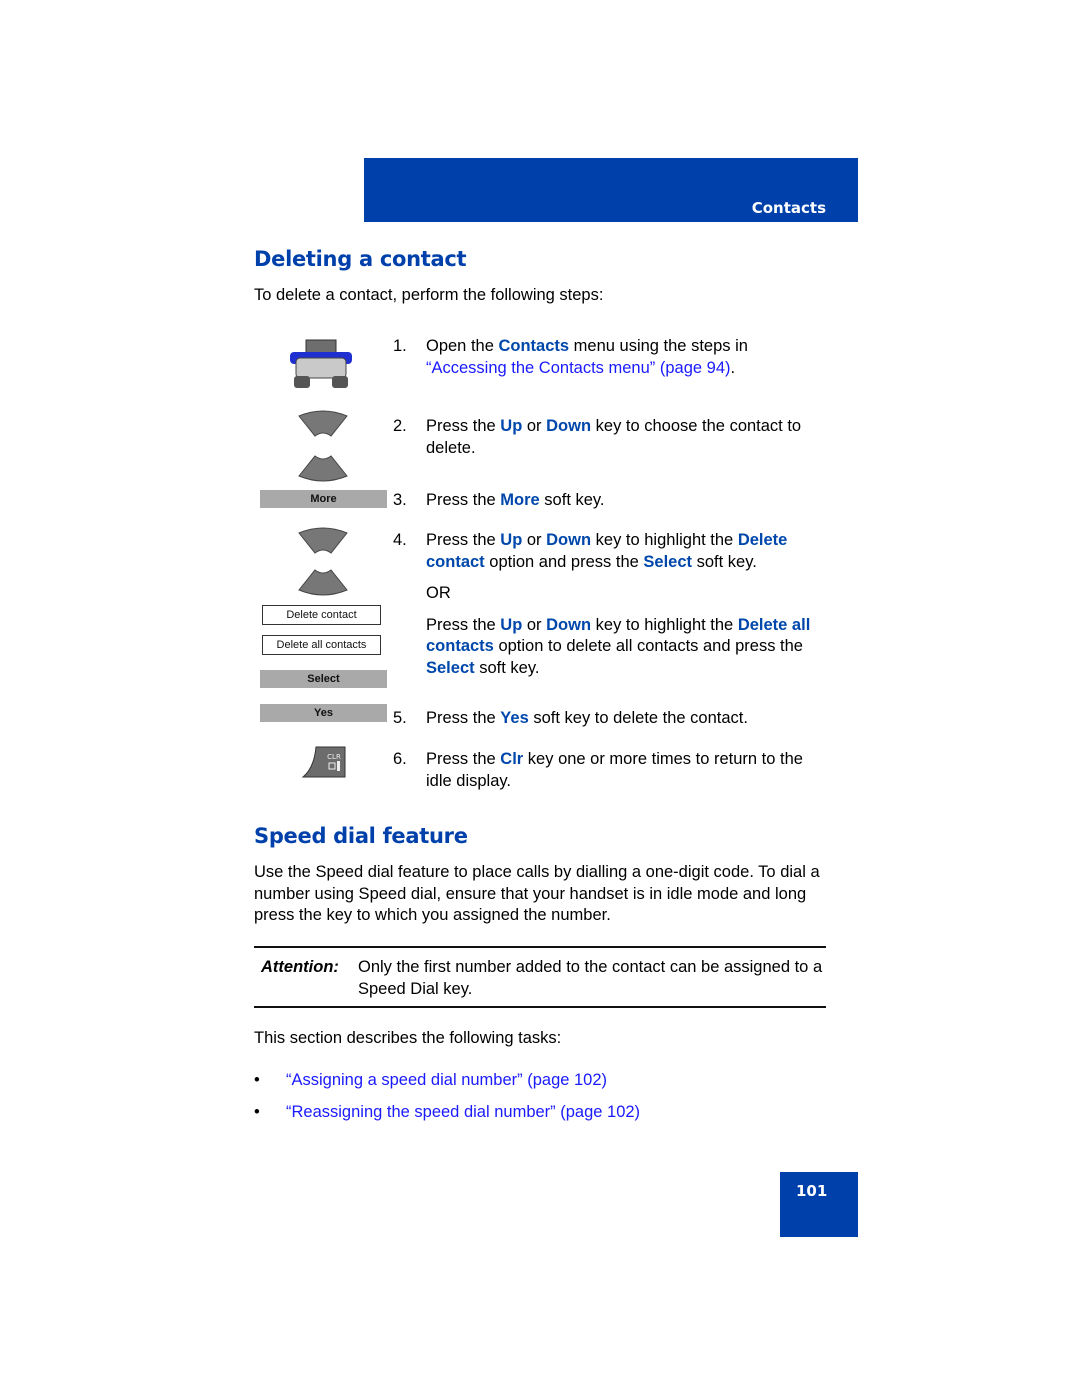 This screenshot has width=1080, height=1397. Describe the element at coordinates (438, 593) in the screenshot. I see `or-separator: OR` at that location.